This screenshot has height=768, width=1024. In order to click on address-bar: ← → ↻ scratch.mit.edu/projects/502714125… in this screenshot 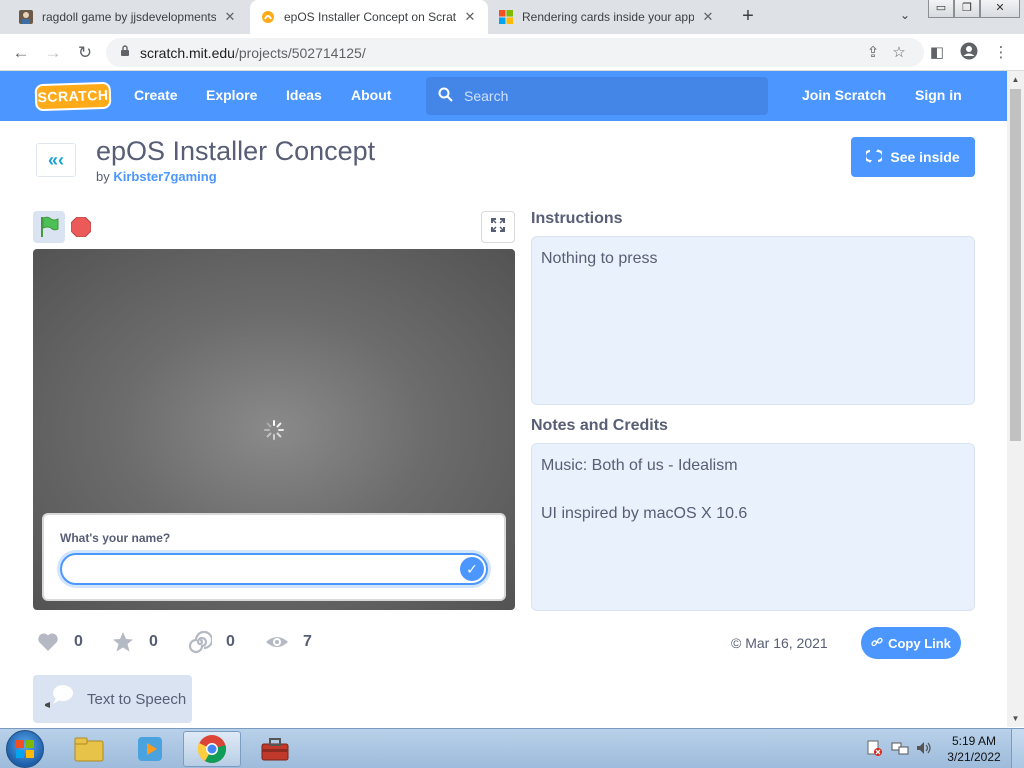, I will do `click(512, 52)`.